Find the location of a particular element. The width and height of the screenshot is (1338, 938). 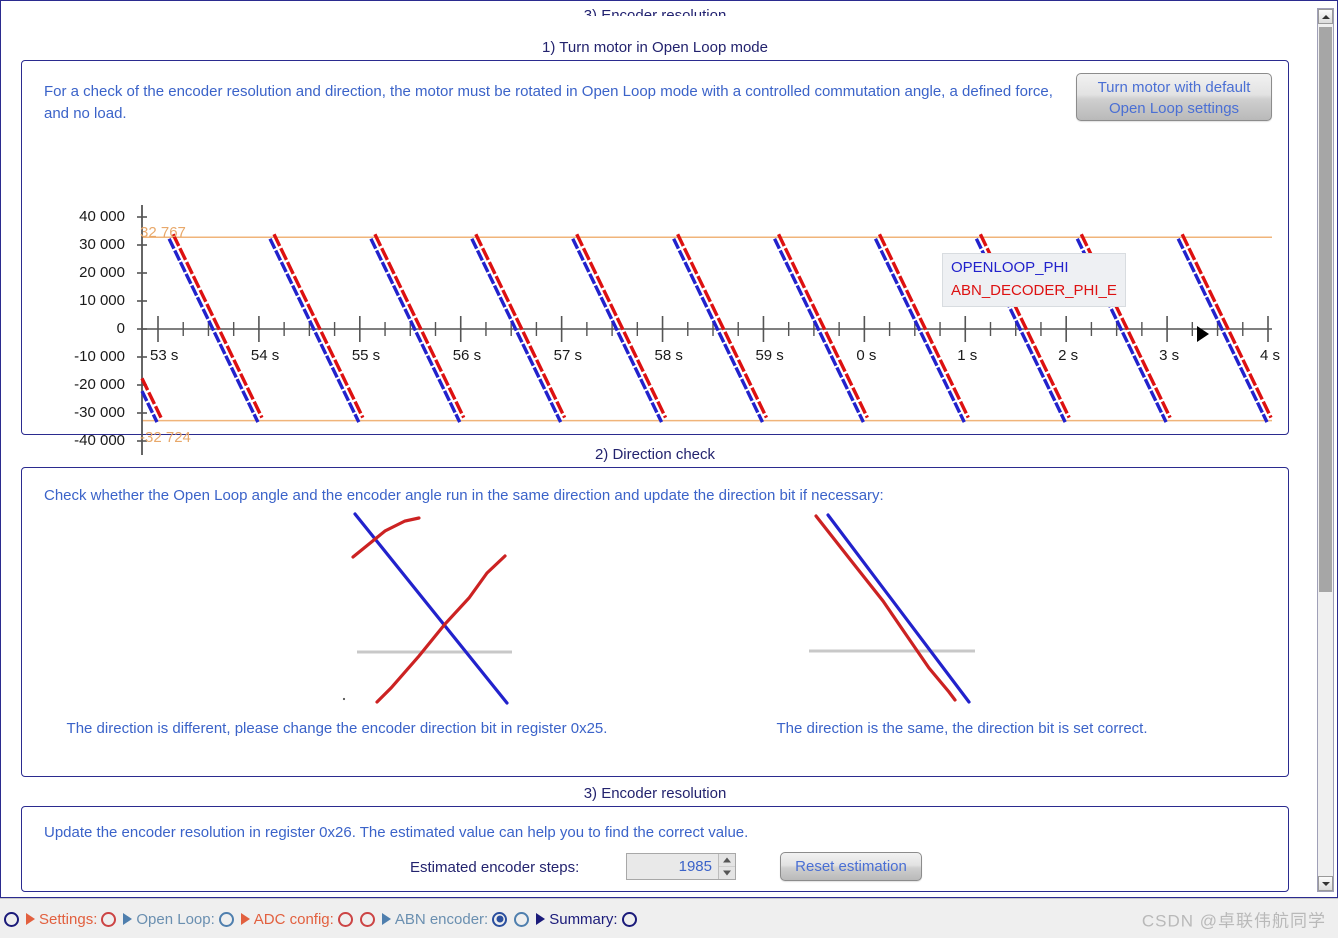

chart-y-tick-label: 10 000 is located at coordinates (102, 300).